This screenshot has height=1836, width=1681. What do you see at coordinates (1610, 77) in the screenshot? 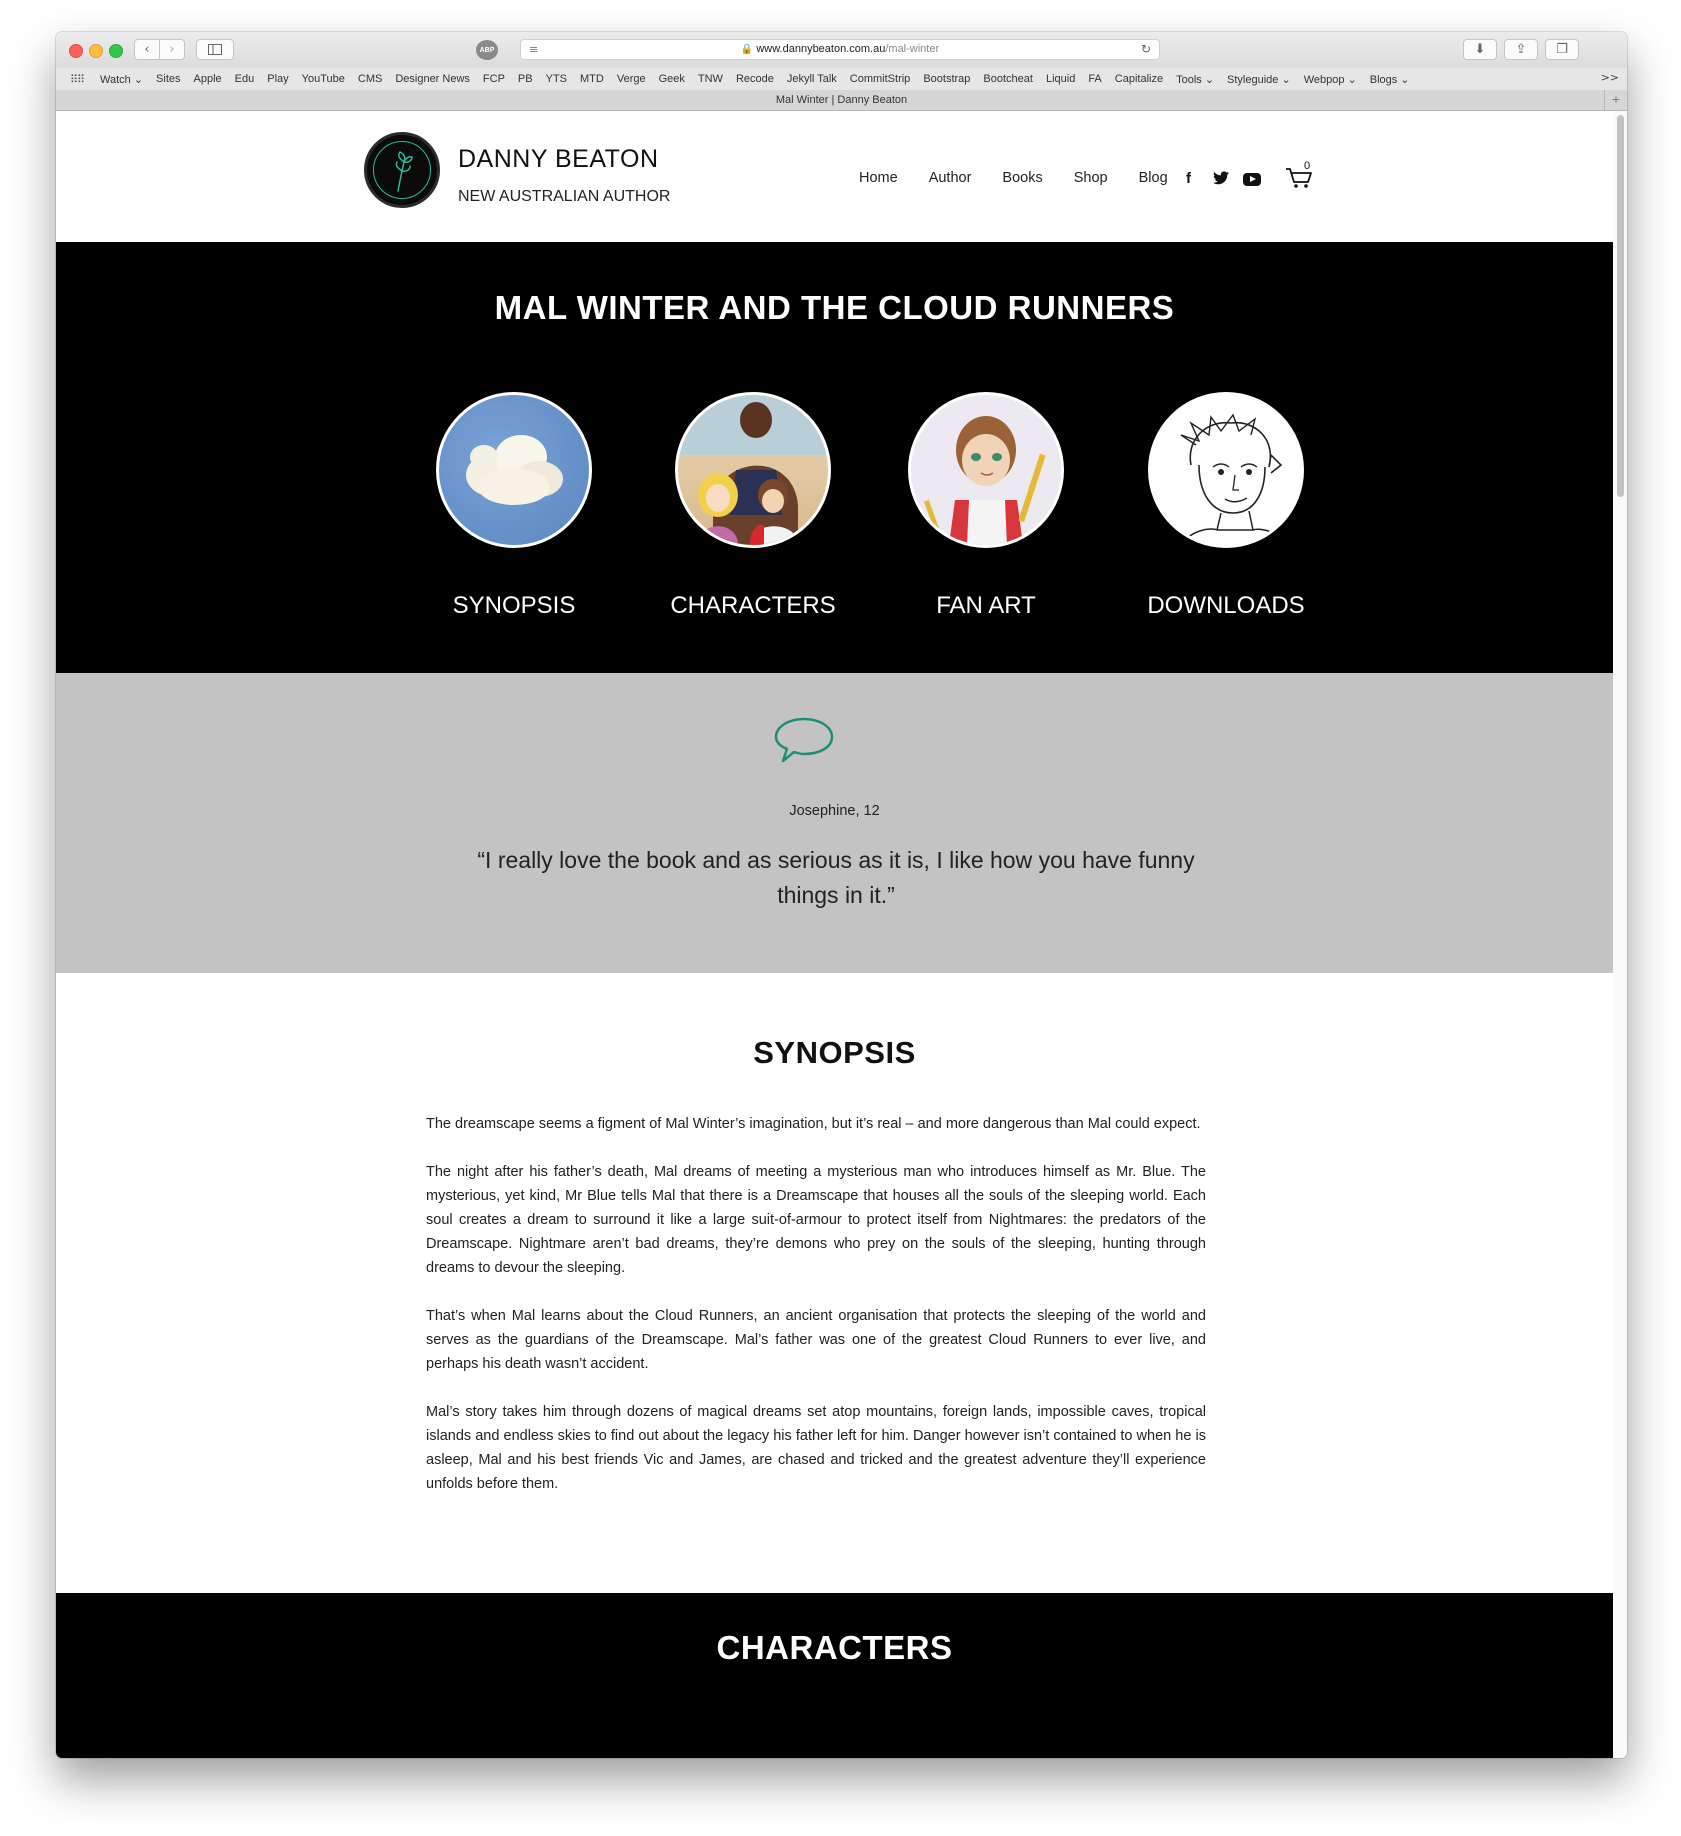
I see `bookmarks-overflow-button: >>` at bounding box center [1610, 77].